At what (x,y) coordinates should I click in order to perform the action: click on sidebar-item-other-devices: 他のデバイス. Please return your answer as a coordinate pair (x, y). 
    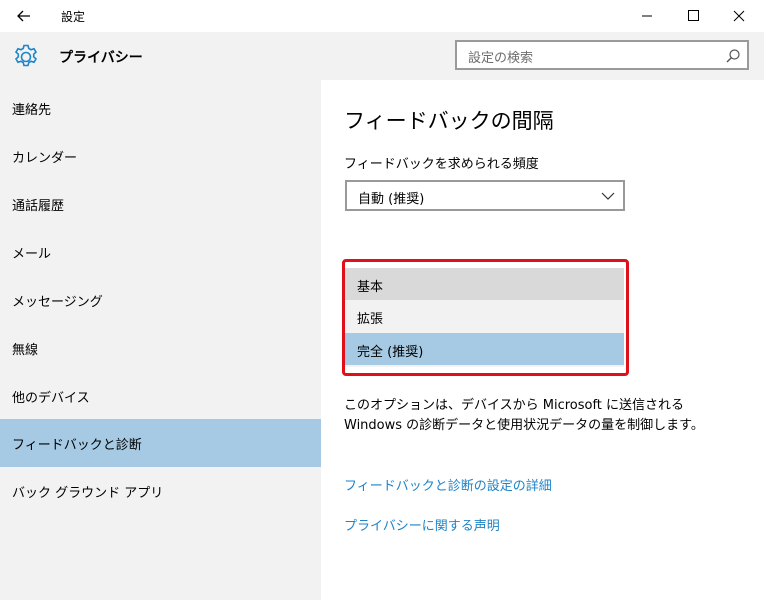
    Looking at the image, I should click on (160, 396).